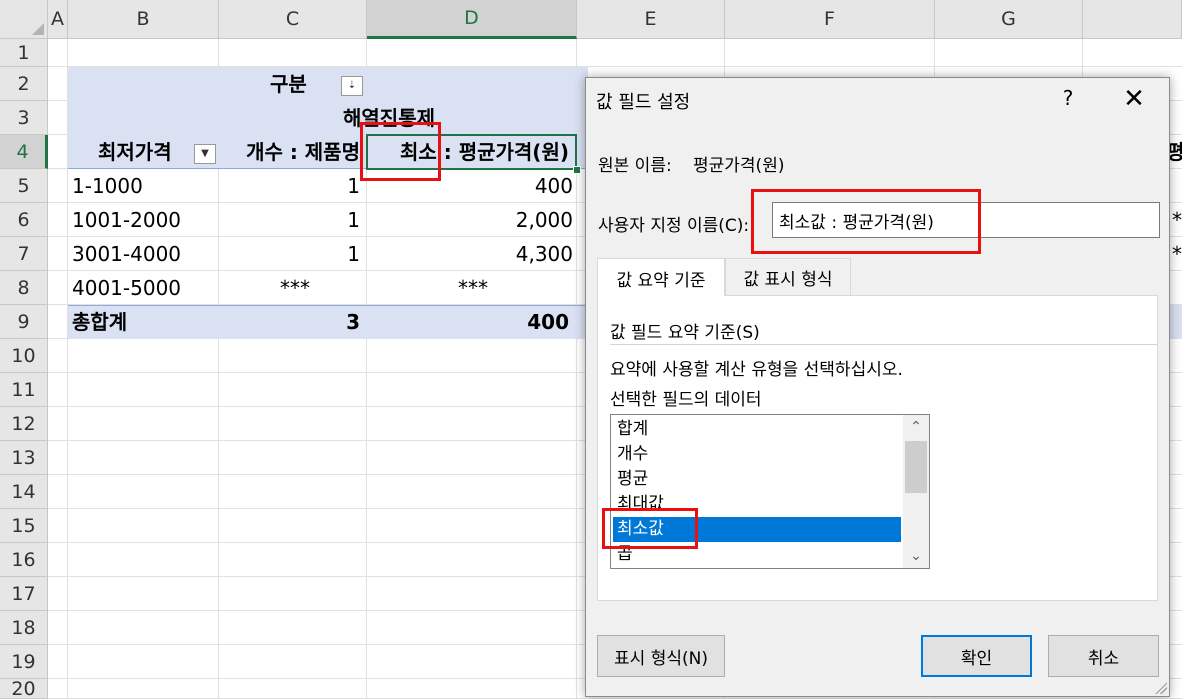 The image size is (1182, 699). I want to click on row-header: 20, so click(24, 688).